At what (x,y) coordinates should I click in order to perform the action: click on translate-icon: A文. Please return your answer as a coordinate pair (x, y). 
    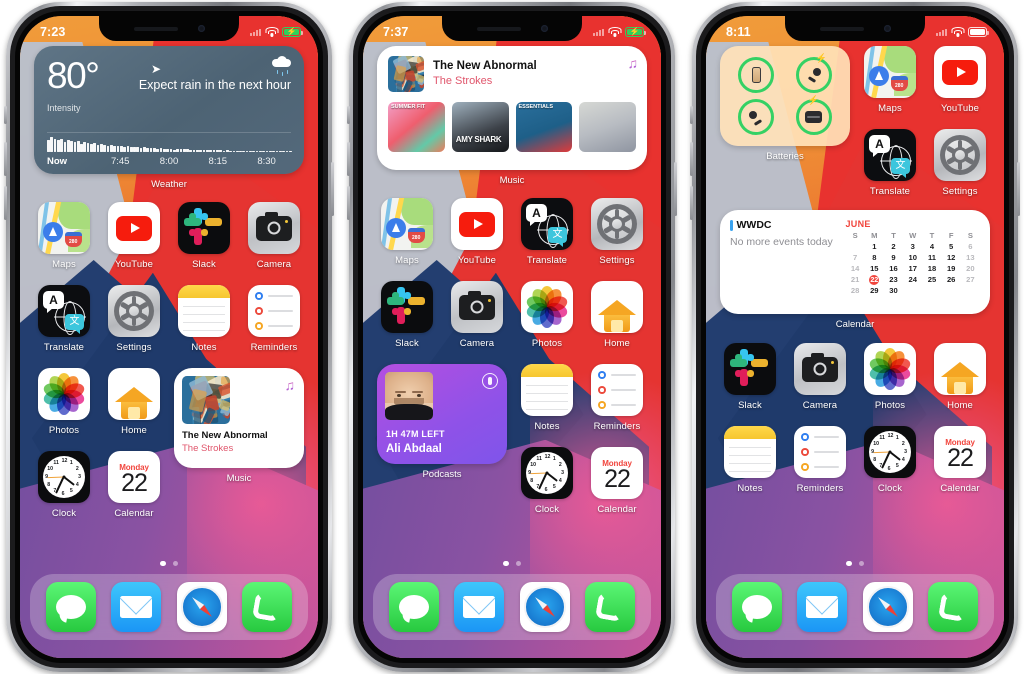
    Looking at the image, I should click on (890, 155).